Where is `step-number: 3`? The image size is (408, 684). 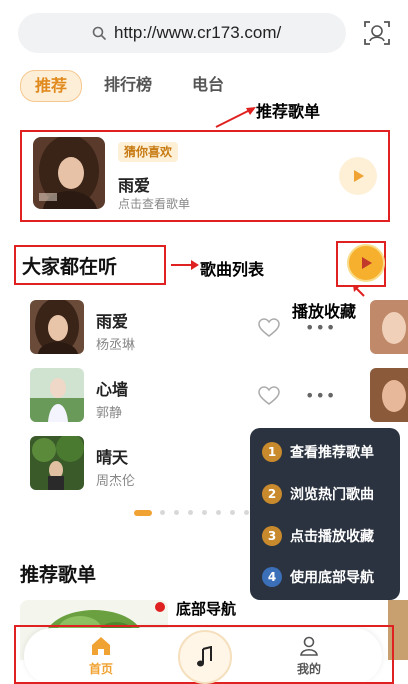
step-number: 3 is located at coordinates (272, 536).